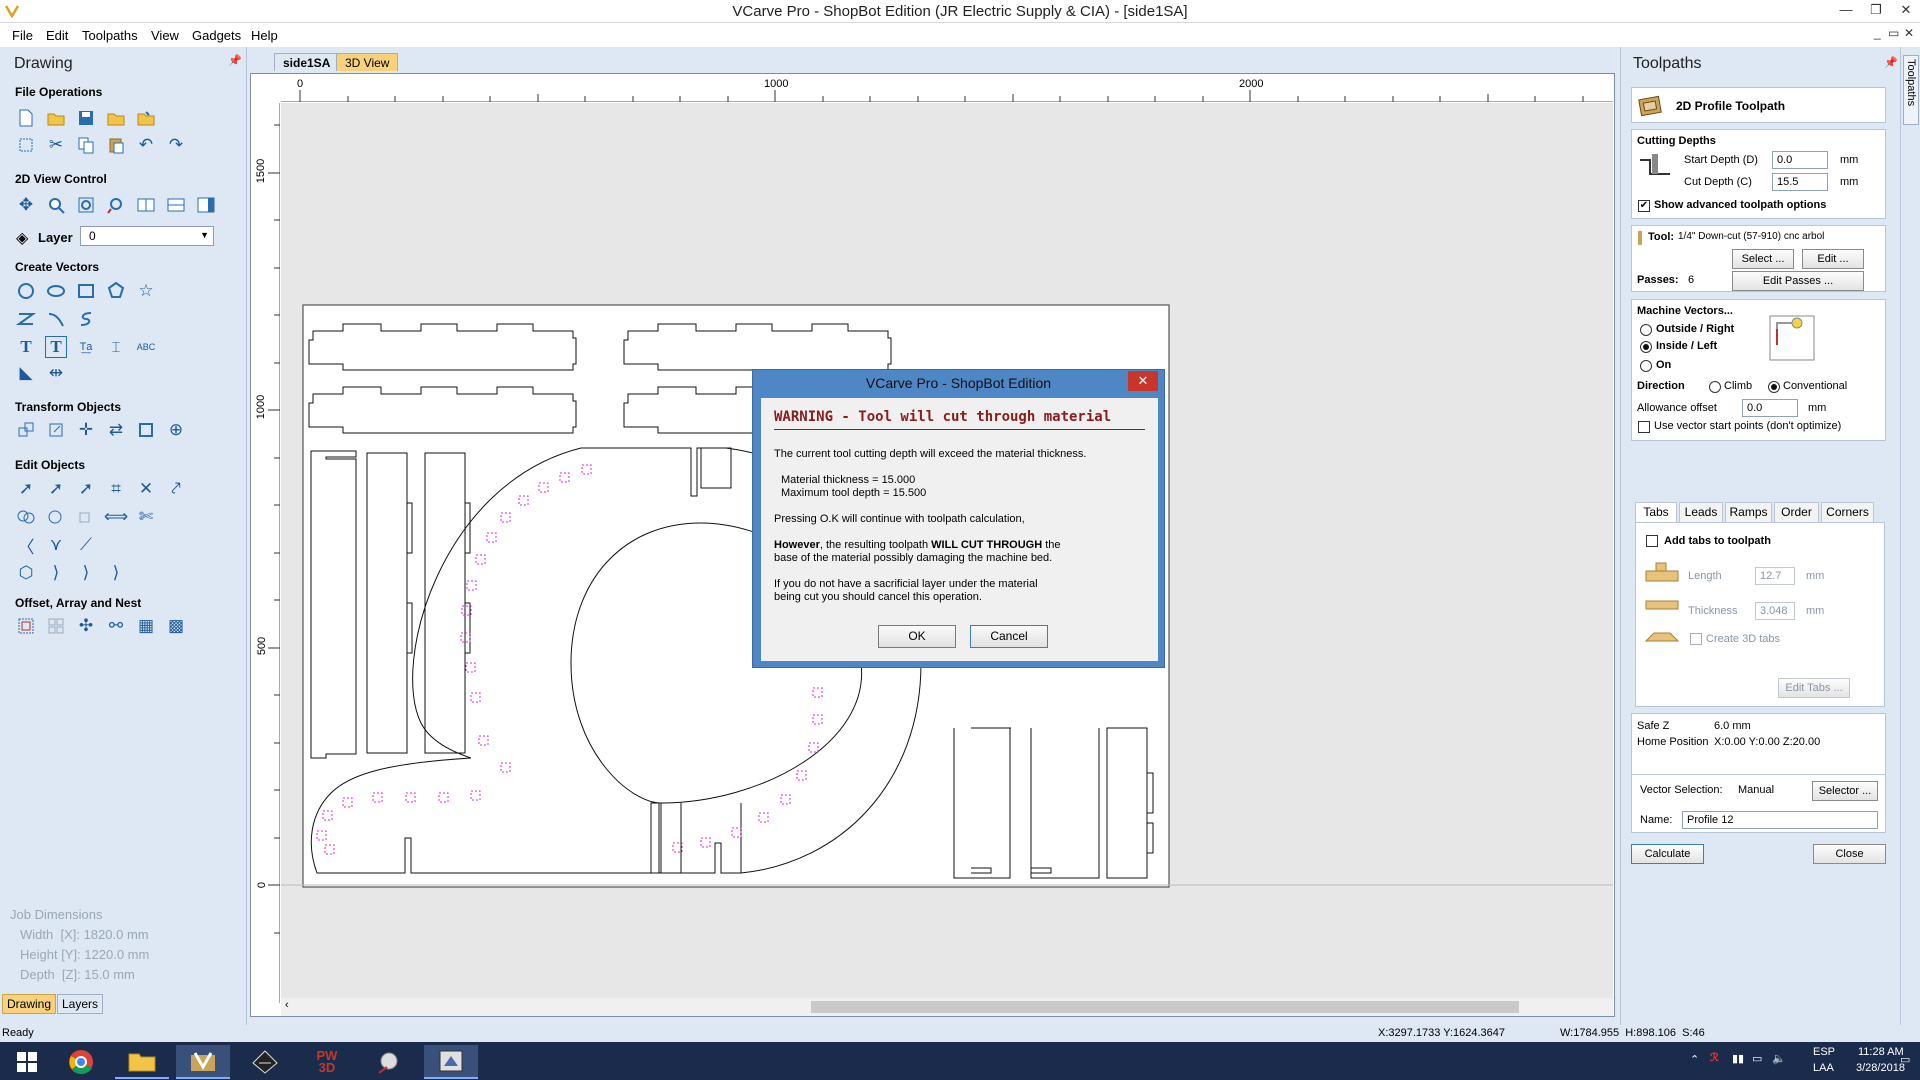 The width and height of the screenshot is (1920, 1080). What do you see at coordinates (1881, 1052) in the screenshot?
I see `clock-time: 11:28 AM` at bounding box center [1881, 1052].